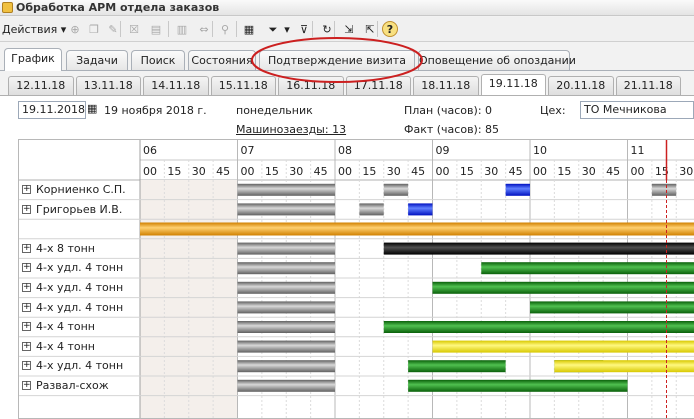 Image resolution: width=694 pixels, height=419 pixels. I want to click on weekday-label: понедельник, so click(274, 110).